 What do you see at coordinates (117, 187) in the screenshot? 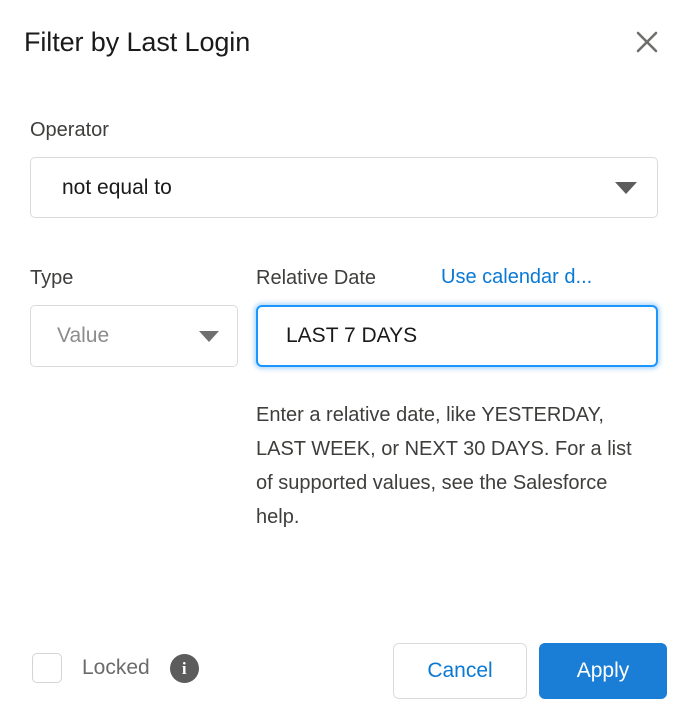
I see `operator-selected-value: not equal to` at bounding box center [117, 187].